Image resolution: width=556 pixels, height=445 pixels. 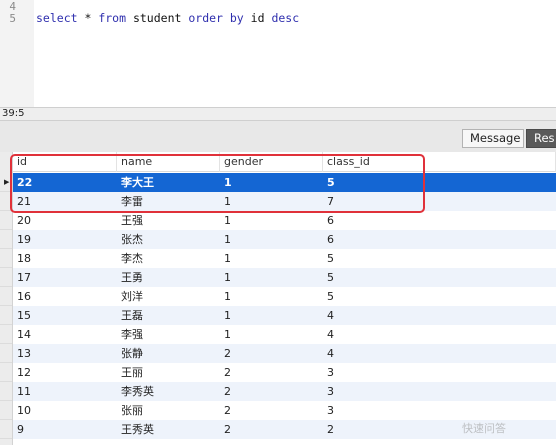 What do you see at coordinates (12, 18) in the screenshot?
I see `line-number: 5` at bounding box center [12, 18].